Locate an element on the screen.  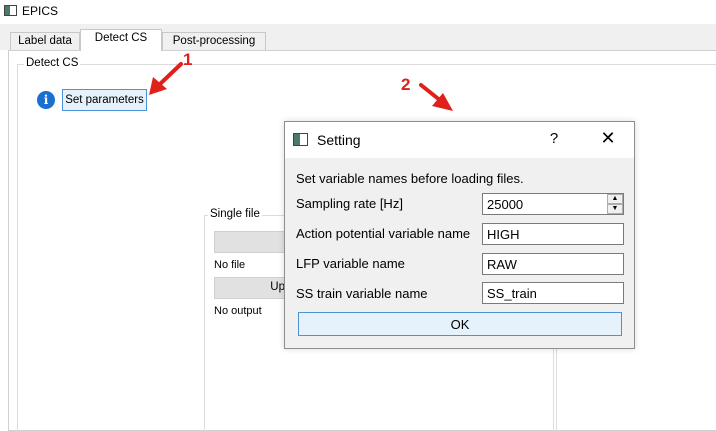
annotation-number-2: 2 is located at coordinates (406, 84).